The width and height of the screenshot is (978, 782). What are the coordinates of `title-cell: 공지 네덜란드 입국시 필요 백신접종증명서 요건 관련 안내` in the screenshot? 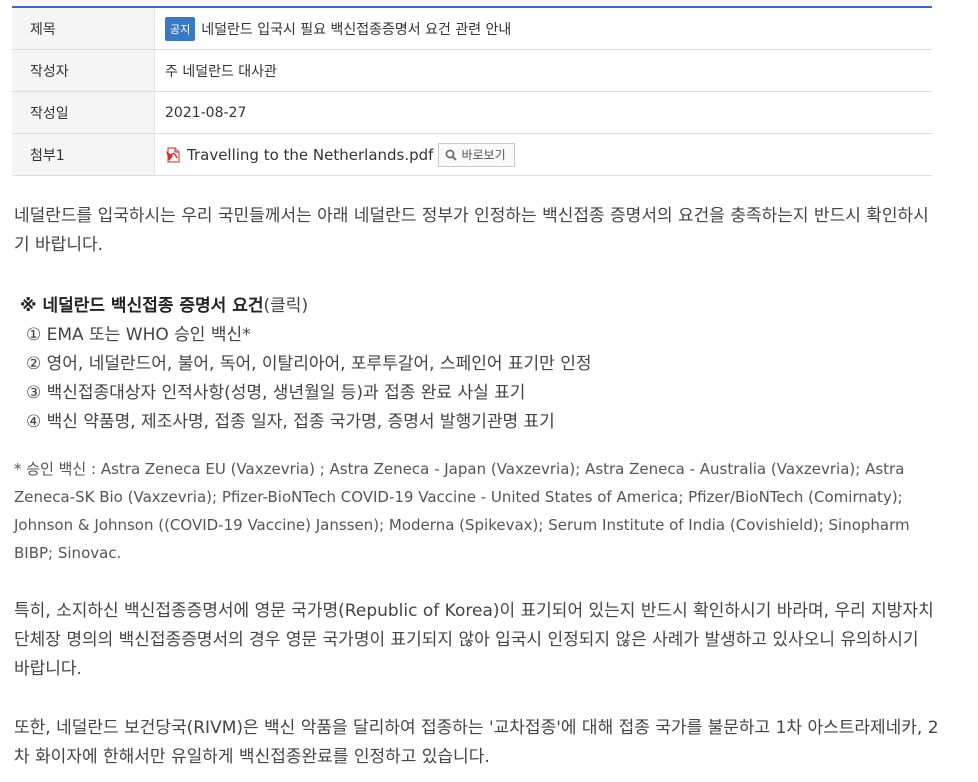 It's located at (543, 28).